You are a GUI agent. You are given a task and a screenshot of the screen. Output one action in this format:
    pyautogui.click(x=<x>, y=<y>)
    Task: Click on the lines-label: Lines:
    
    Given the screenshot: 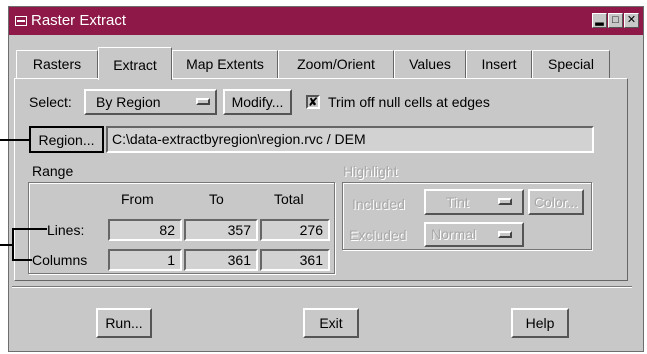 What is the action you would take?
    pyautogui.click(x=66, y=230)
    